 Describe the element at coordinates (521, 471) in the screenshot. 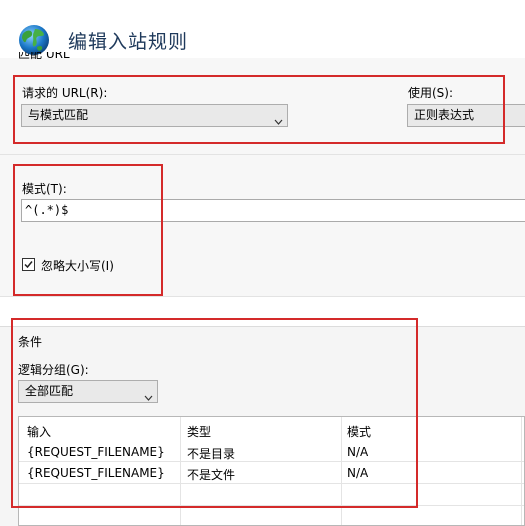

I see `column-divider` at that location.